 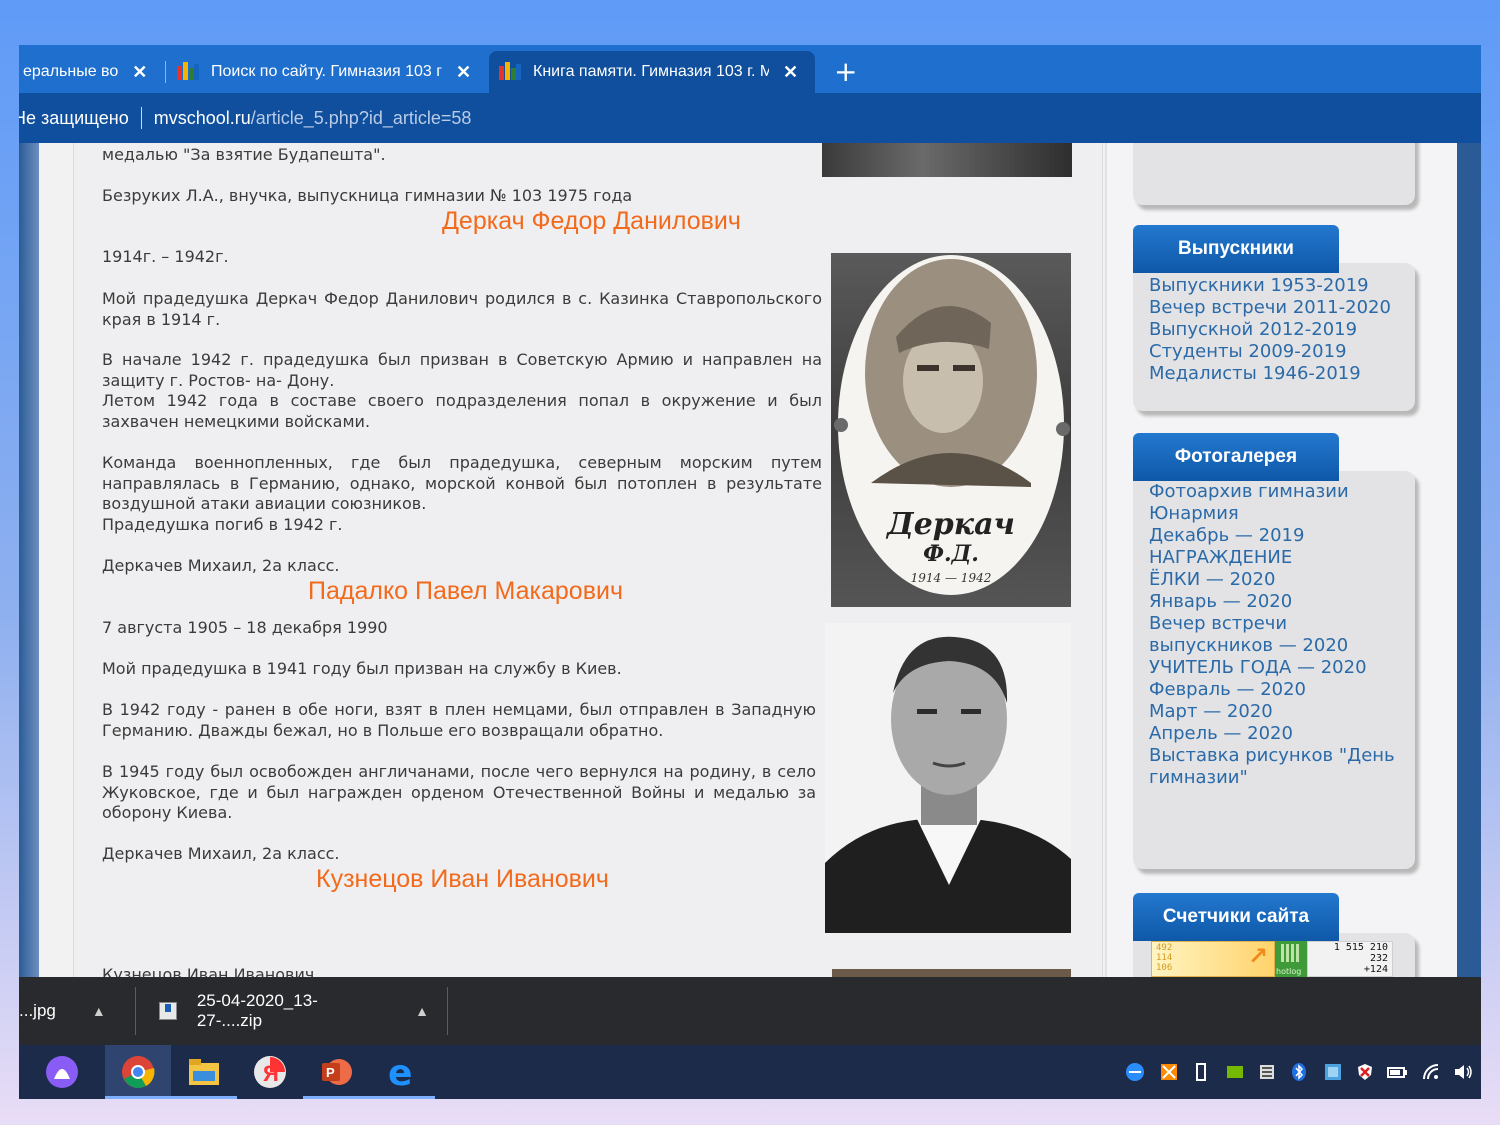 What do you see at coordinates (1221, 734) in the screenshot?
I see `sidebar-link: Апрель — 2020` at bounding box center [1221, 734].